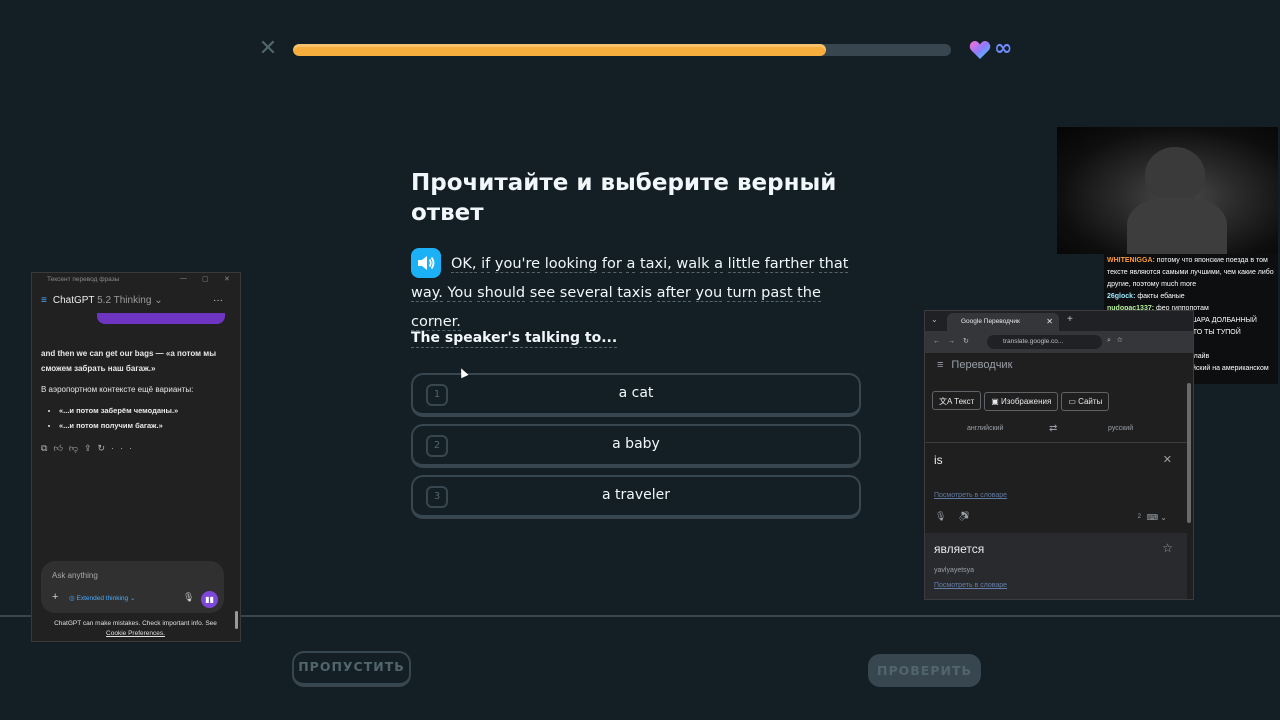 This screenshot has width=1280, height=720. Describe the element at coordinates (693, 264) in the screenshot. I see `passage-word: walk` at that location.